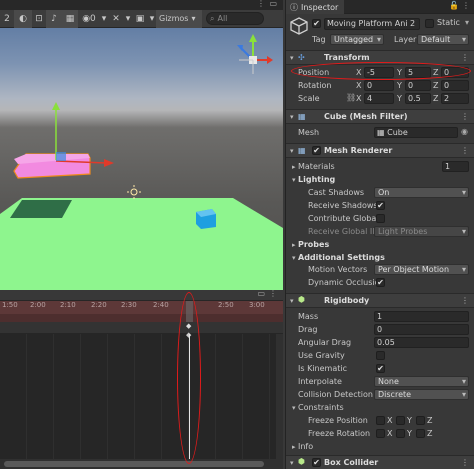 This screenshot has height=469, width=474. I want to click on tick-label: 2:40, so click(161, 305).